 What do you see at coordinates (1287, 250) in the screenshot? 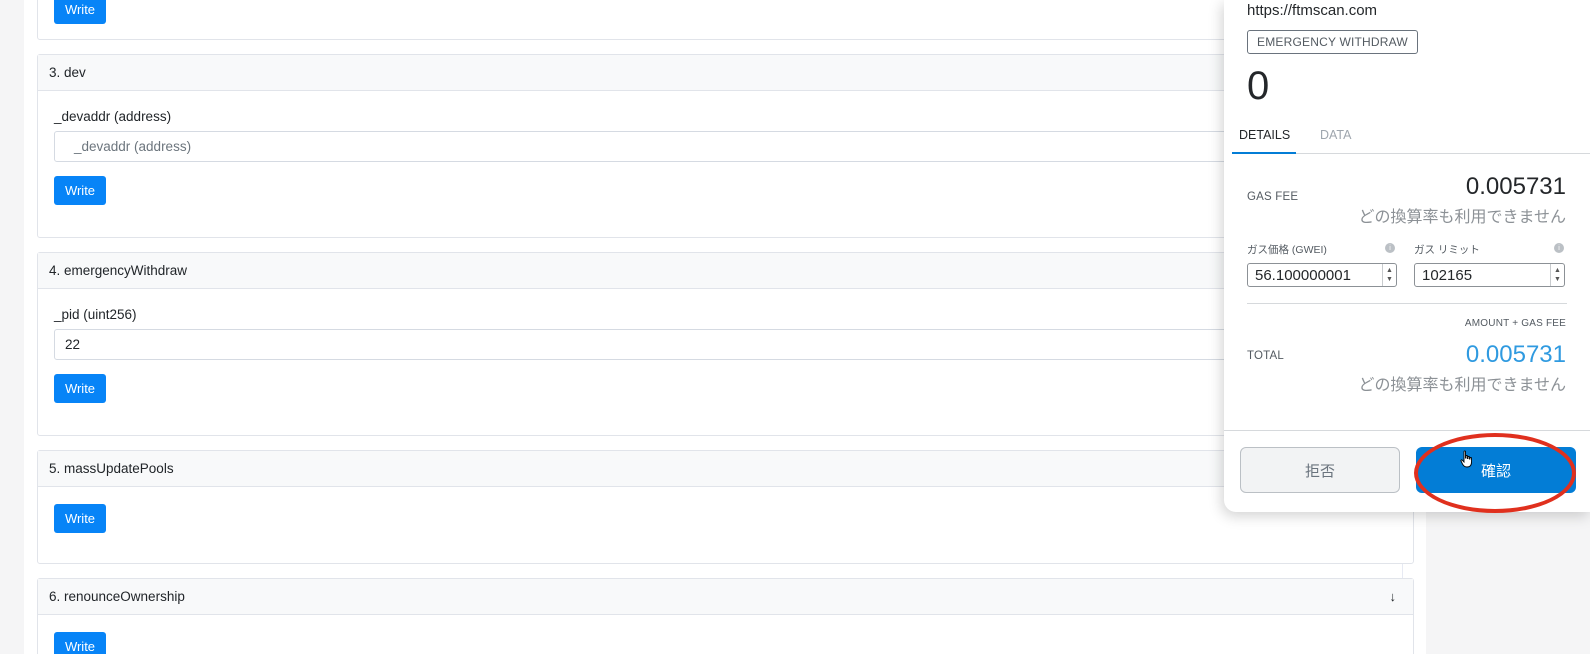
I see `gas-price-label: ガス価格 (GWEI)` at bounding box center [1287, 250].